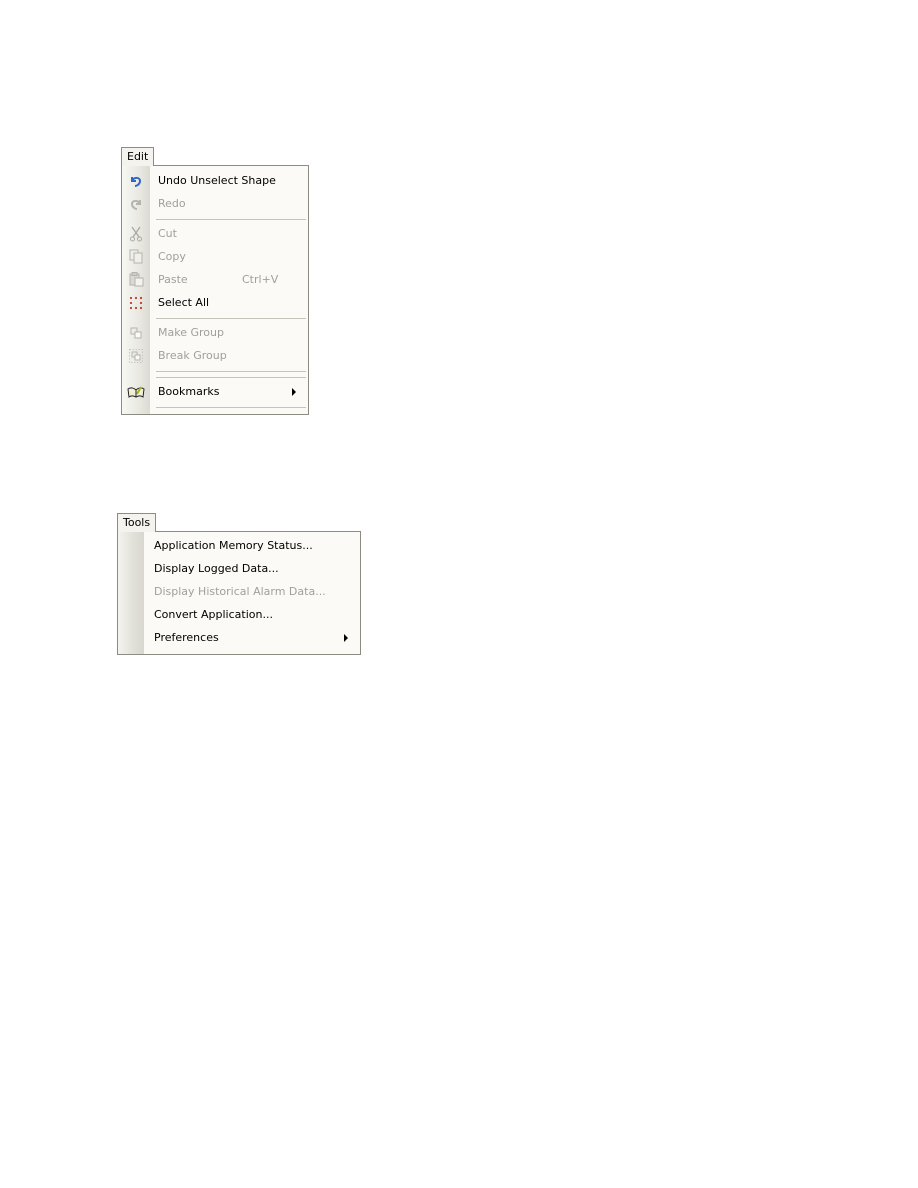 The width and height of the screenshot is (918, 1188). What do you see at coordinates (239, 637) in the screenshot?
I see `menu-item-preferences: Preferences` at bounding box center [239, 637].